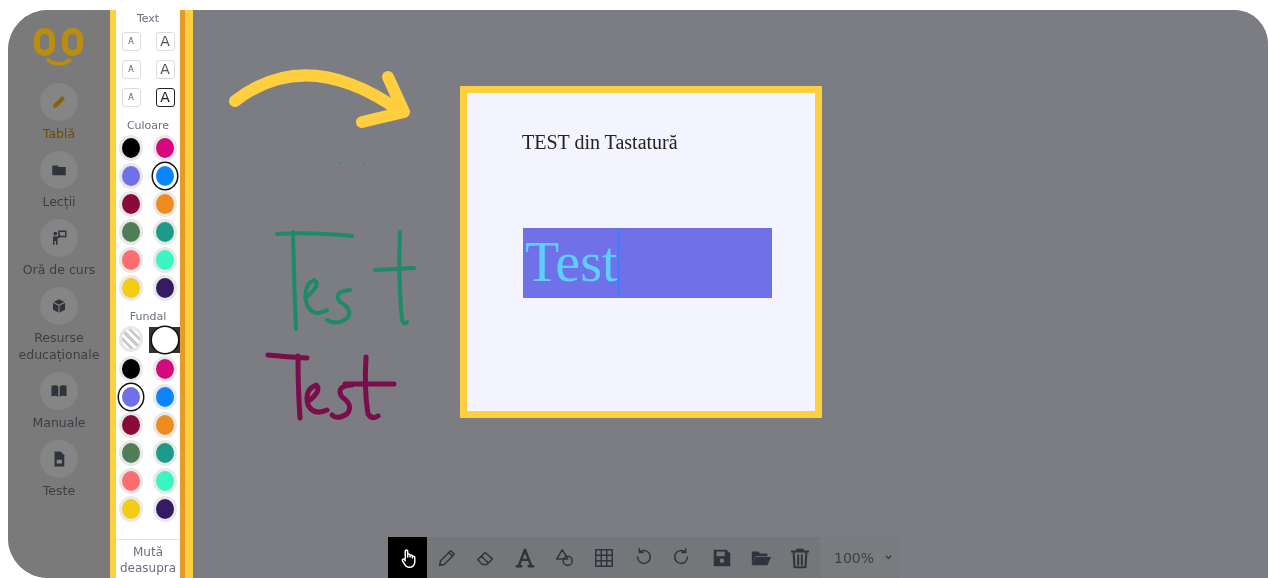 The width and height of the screenshot is (1268, 578). Describe the element at coordinates (59, 238) in the screenshot. I see `teacher-icon` at that location.